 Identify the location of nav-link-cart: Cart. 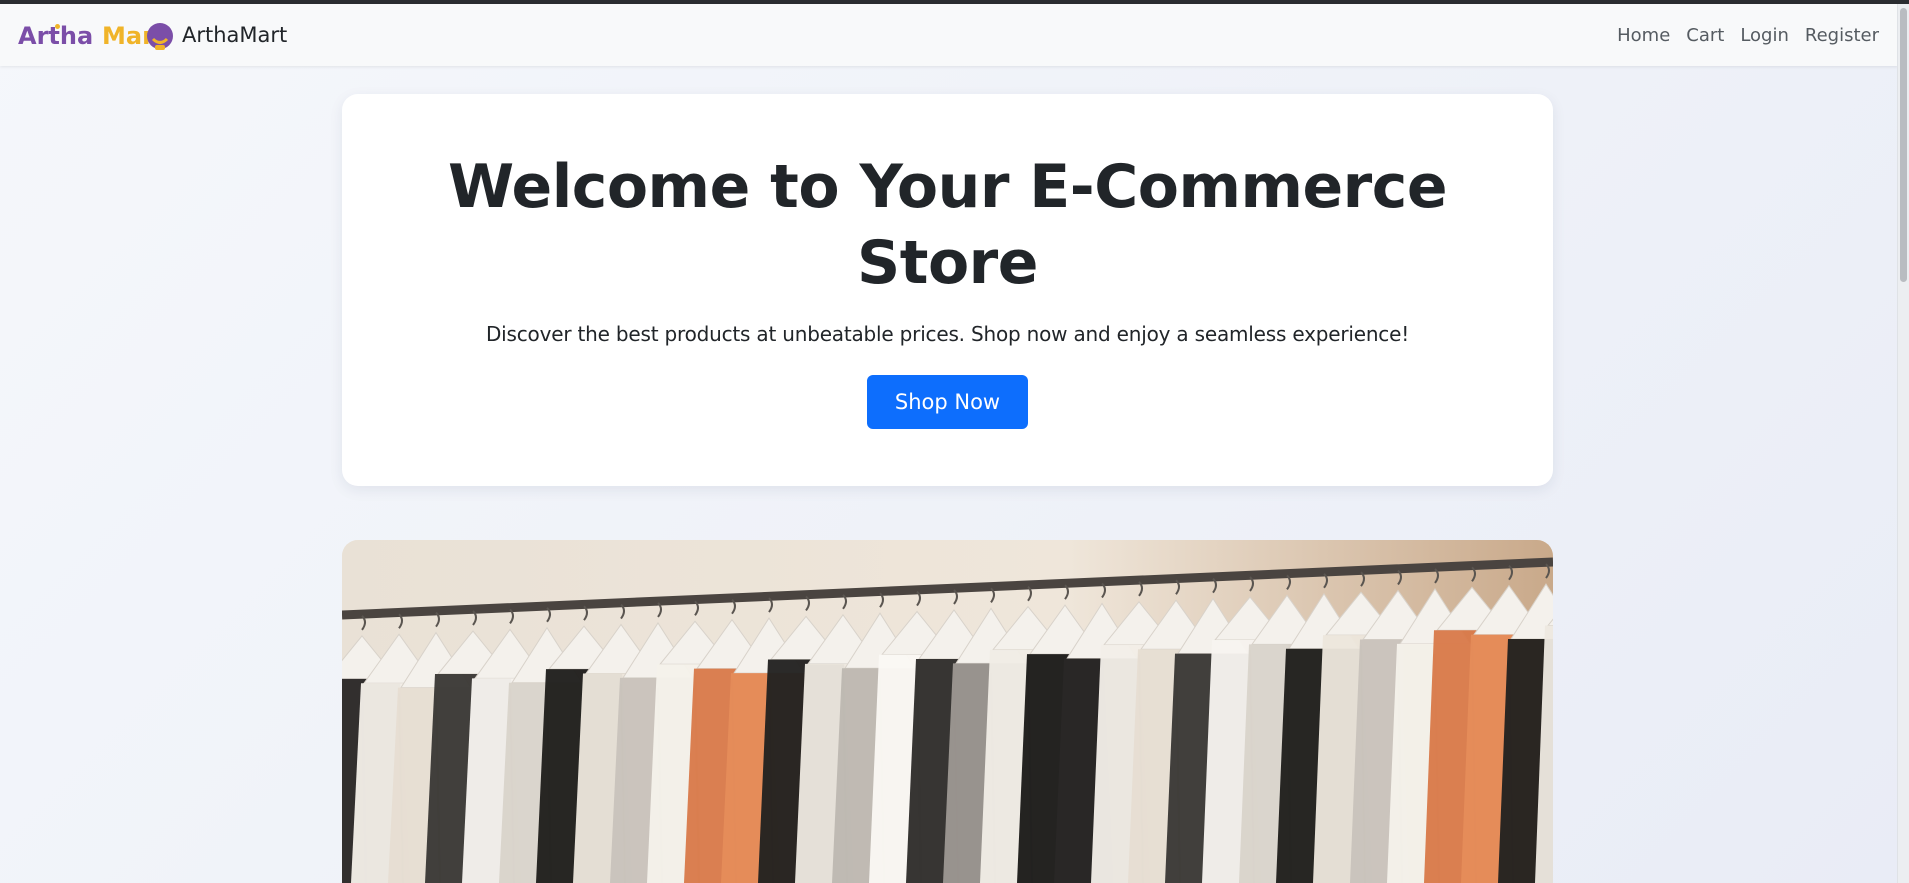
(1705, 35).